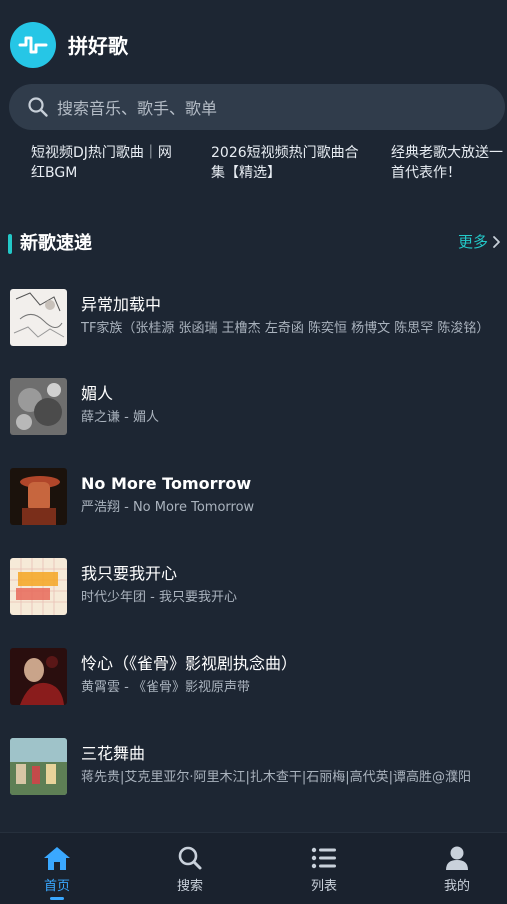 This screenshot has height=904, width=507. I want to click on tab-home: 首页, so click(57, 874).